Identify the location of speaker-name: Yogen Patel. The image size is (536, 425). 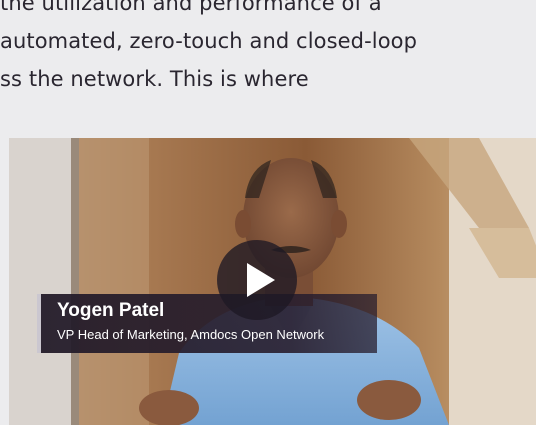
(111, 310).